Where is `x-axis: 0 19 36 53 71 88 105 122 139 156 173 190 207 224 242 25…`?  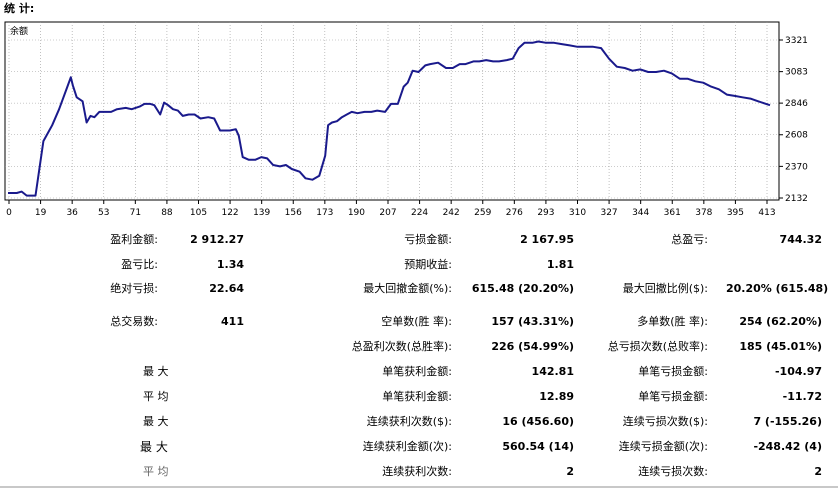 x-axis: 0 19 36 53 71 88 105 122 139 156 173 190 207 224 242 25… is located at coordinates (391, 209).